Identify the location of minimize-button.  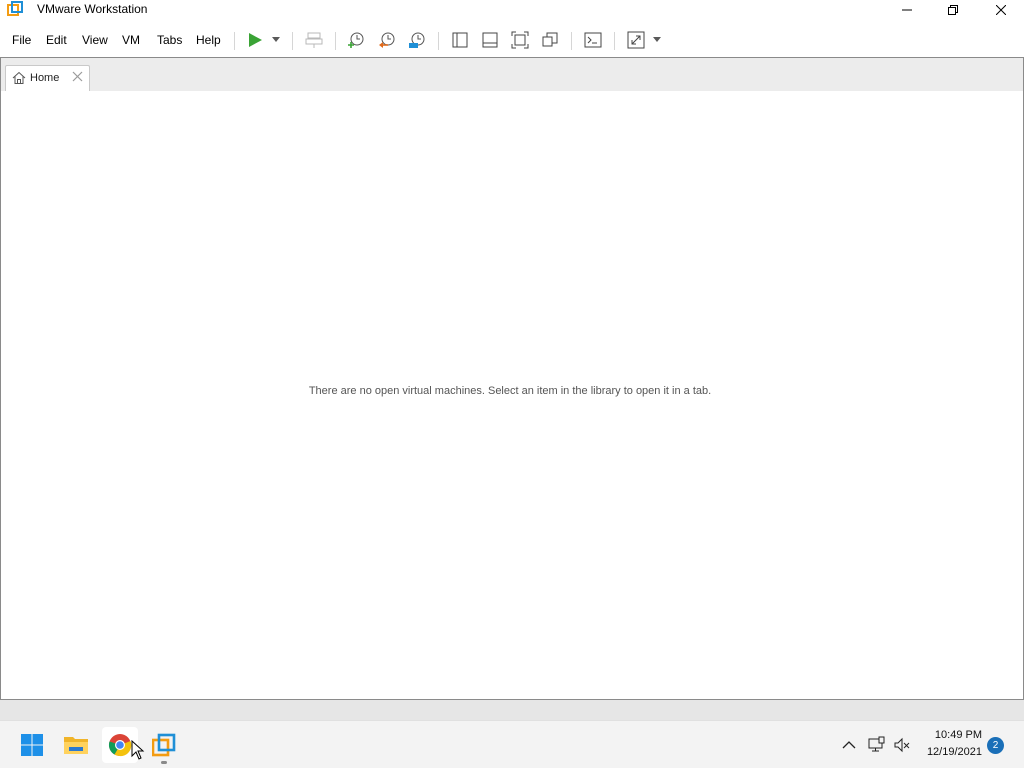
(907, 10).